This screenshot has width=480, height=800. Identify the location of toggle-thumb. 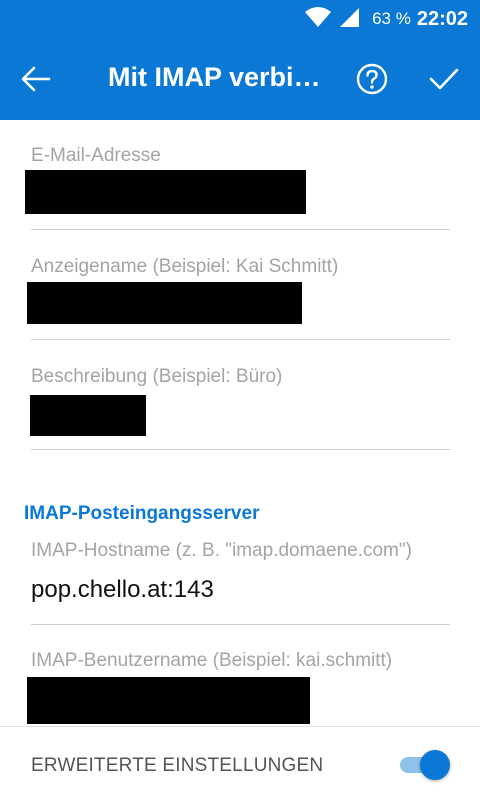
(435, 765).